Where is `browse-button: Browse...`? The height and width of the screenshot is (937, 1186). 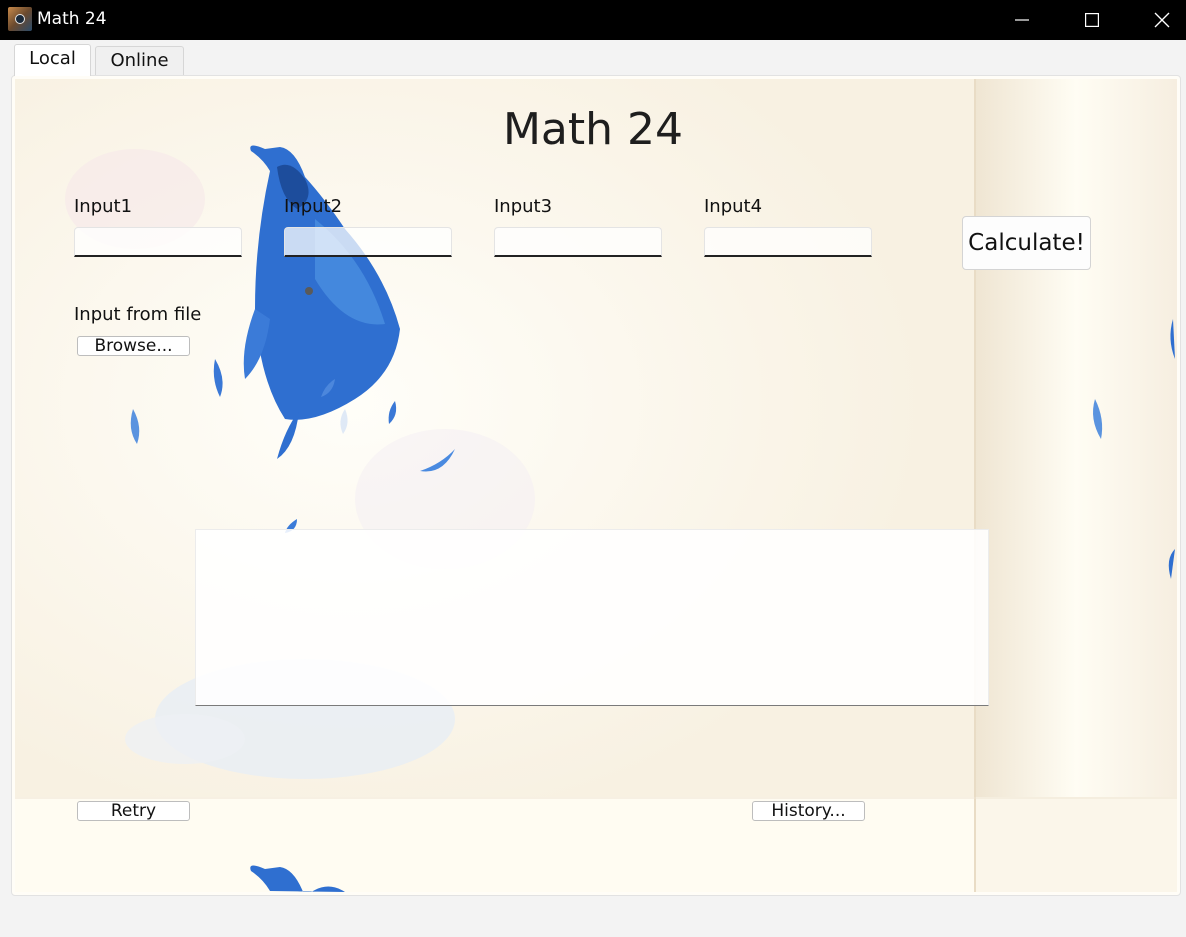
browse-button: Browse... is located at coordinates (133, 346).